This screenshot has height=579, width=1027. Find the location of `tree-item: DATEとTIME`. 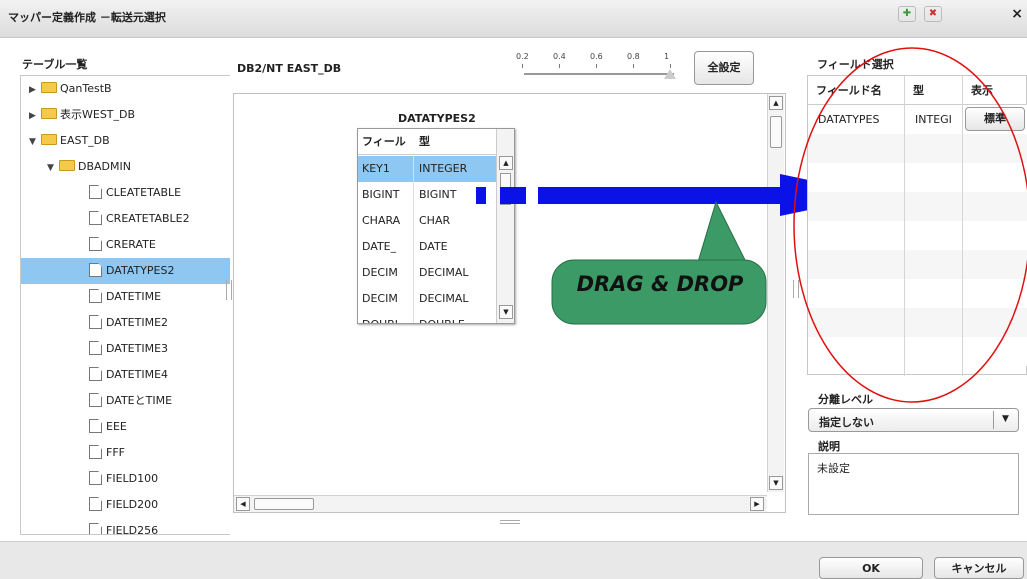

tree-item: DATEとTIME is located at coordinates (125, 401).